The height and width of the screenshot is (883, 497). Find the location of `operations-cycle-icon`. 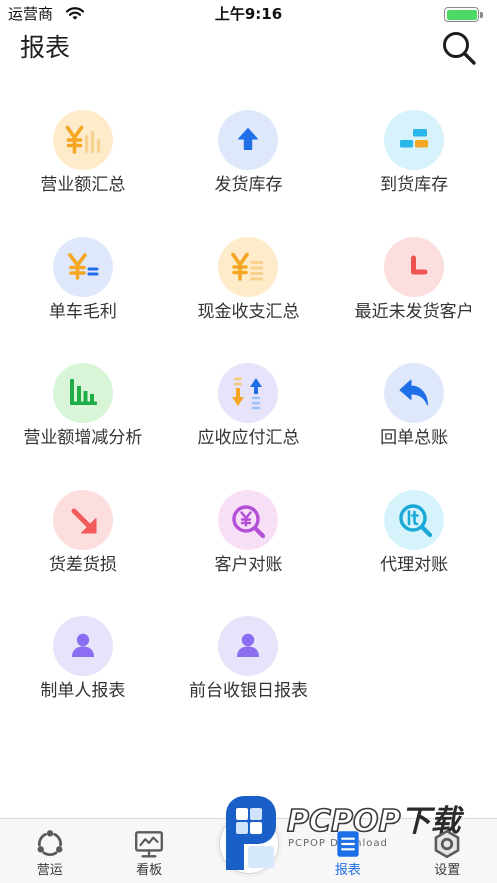

operations-cycle-icon is located at coordinates (50, 843).